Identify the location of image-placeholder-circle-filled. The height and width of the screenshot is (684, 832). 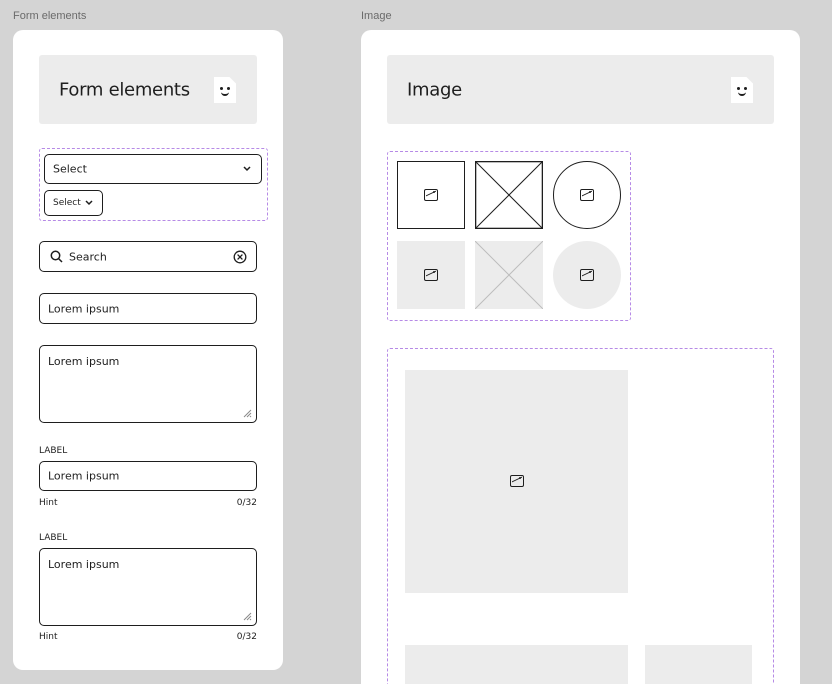
(587, 275).